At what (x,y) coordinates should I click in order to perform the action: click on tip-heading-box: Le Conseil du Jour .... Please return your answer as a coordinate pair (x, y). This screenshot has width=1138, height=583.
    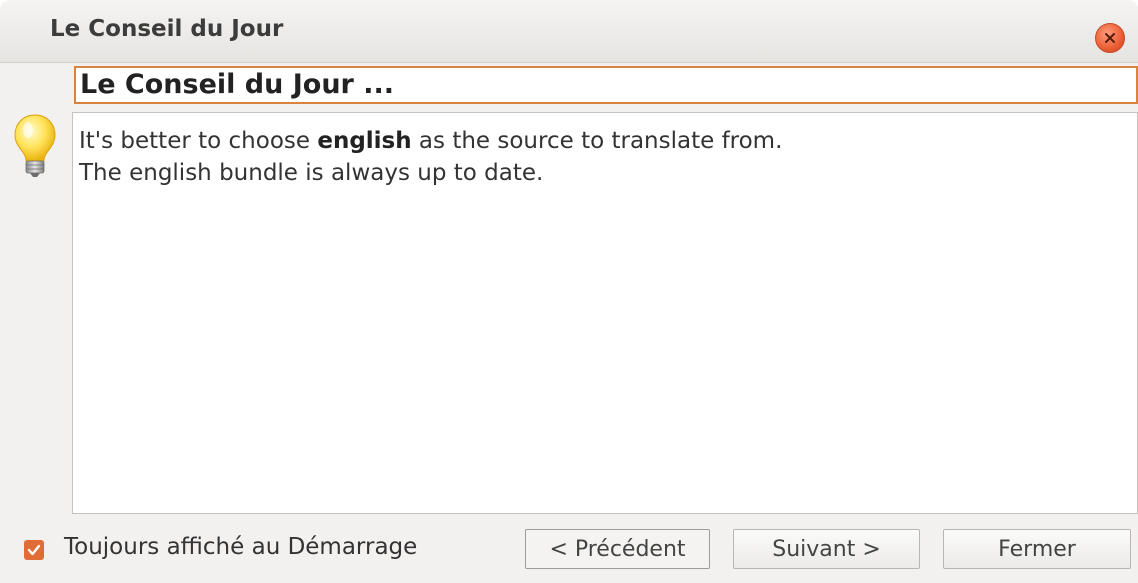
    Looking at the image, I should click on (606, 85).